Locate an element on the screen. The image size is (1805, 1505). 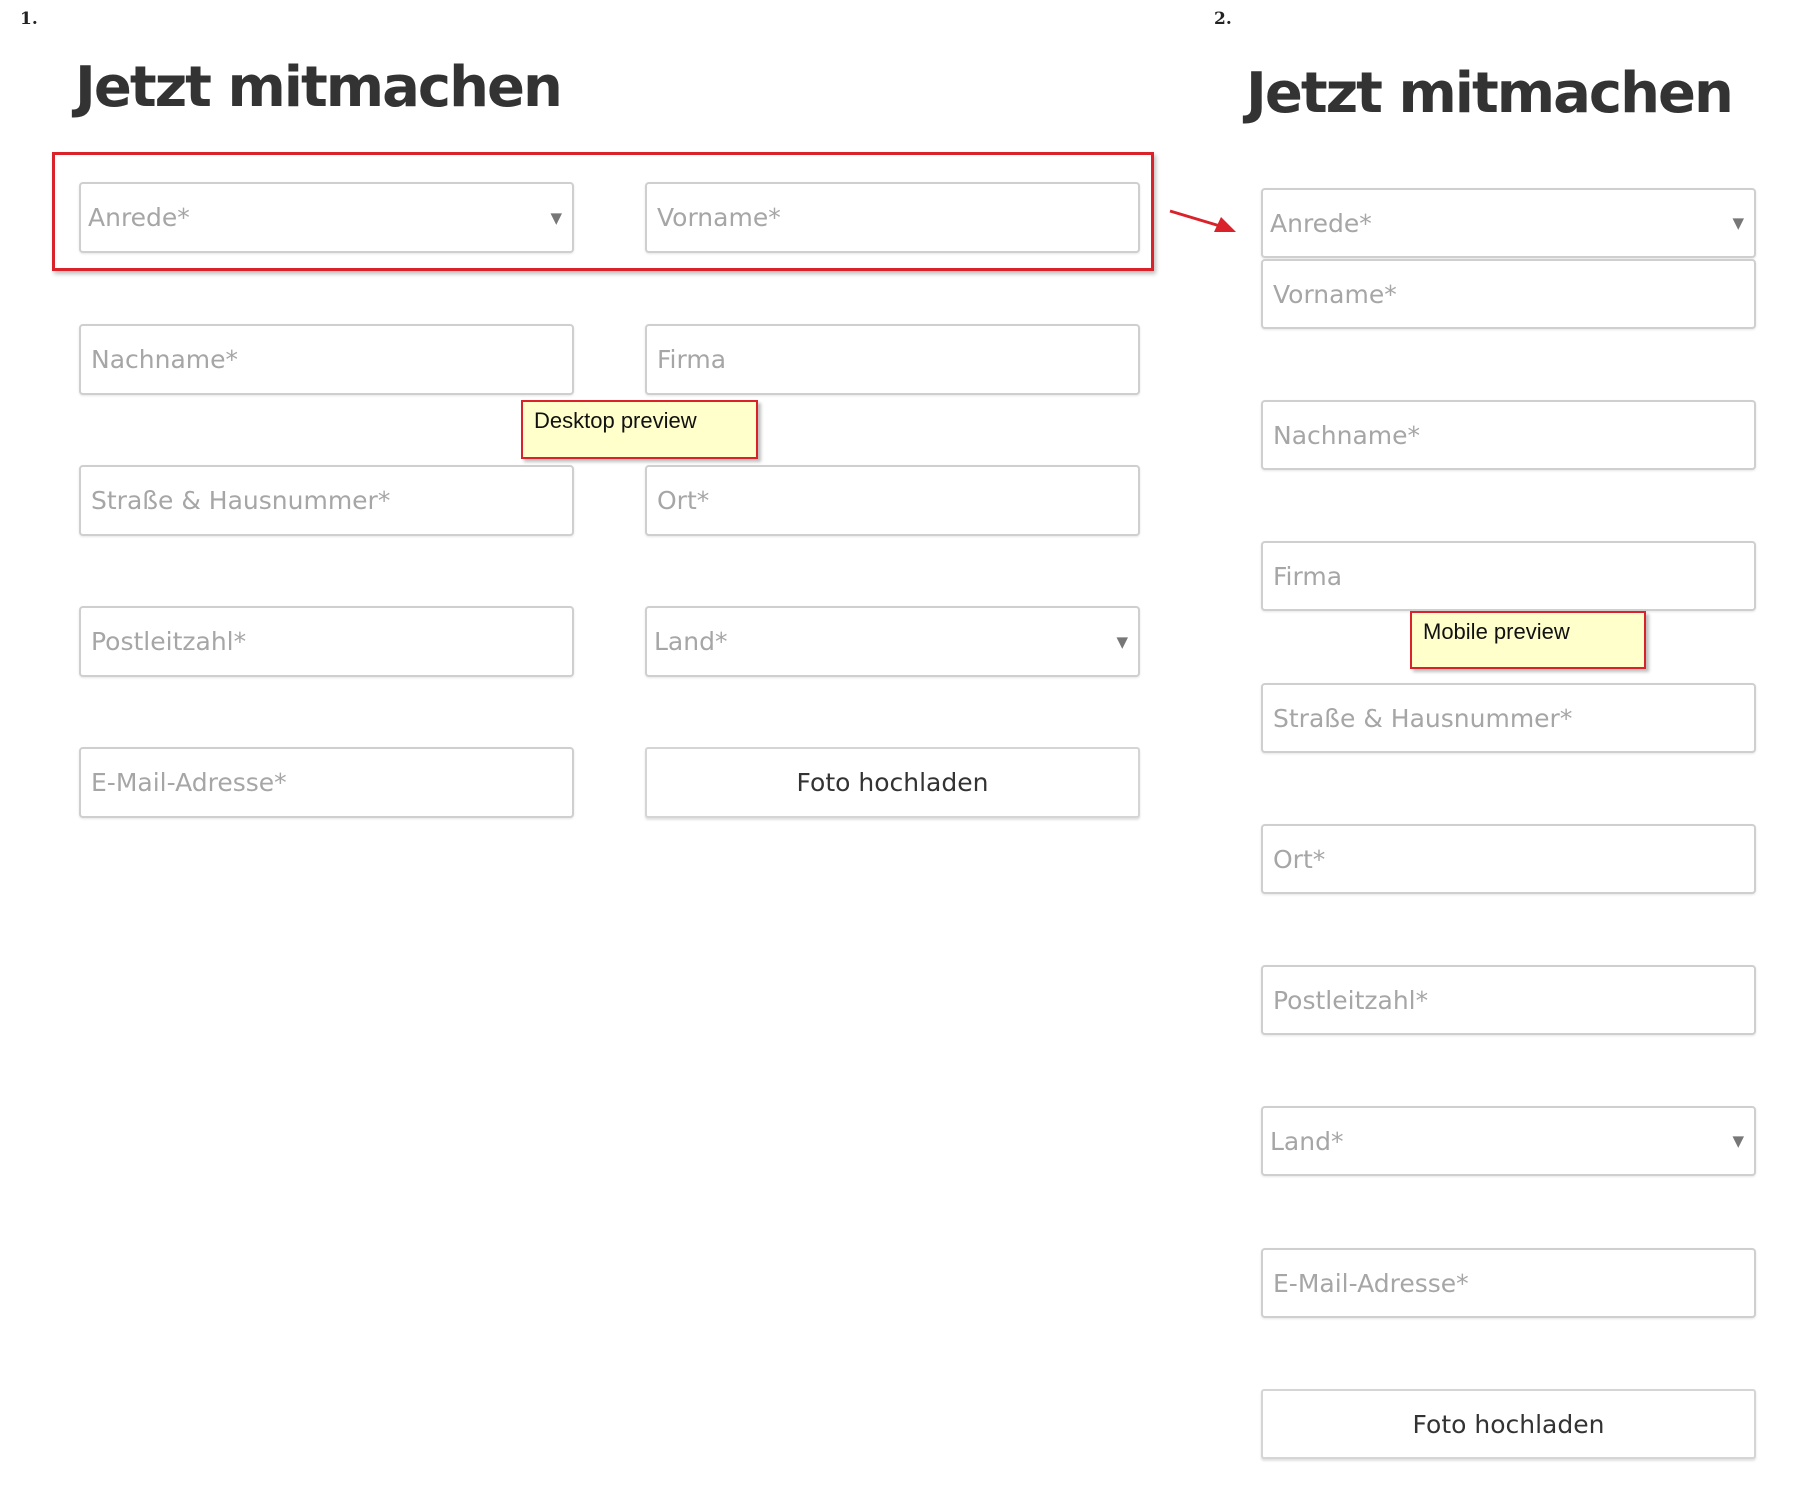
mobile-photo-upload-label: Foto hochladen is located at coordinates (1508, 1424).